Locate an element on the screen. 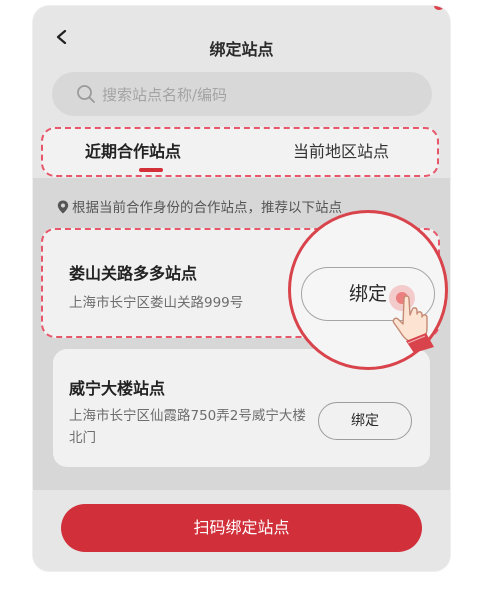 This screenshot has width=480, height=589. magnifier-callout: 绑定 is located at coordinates (368, 290).